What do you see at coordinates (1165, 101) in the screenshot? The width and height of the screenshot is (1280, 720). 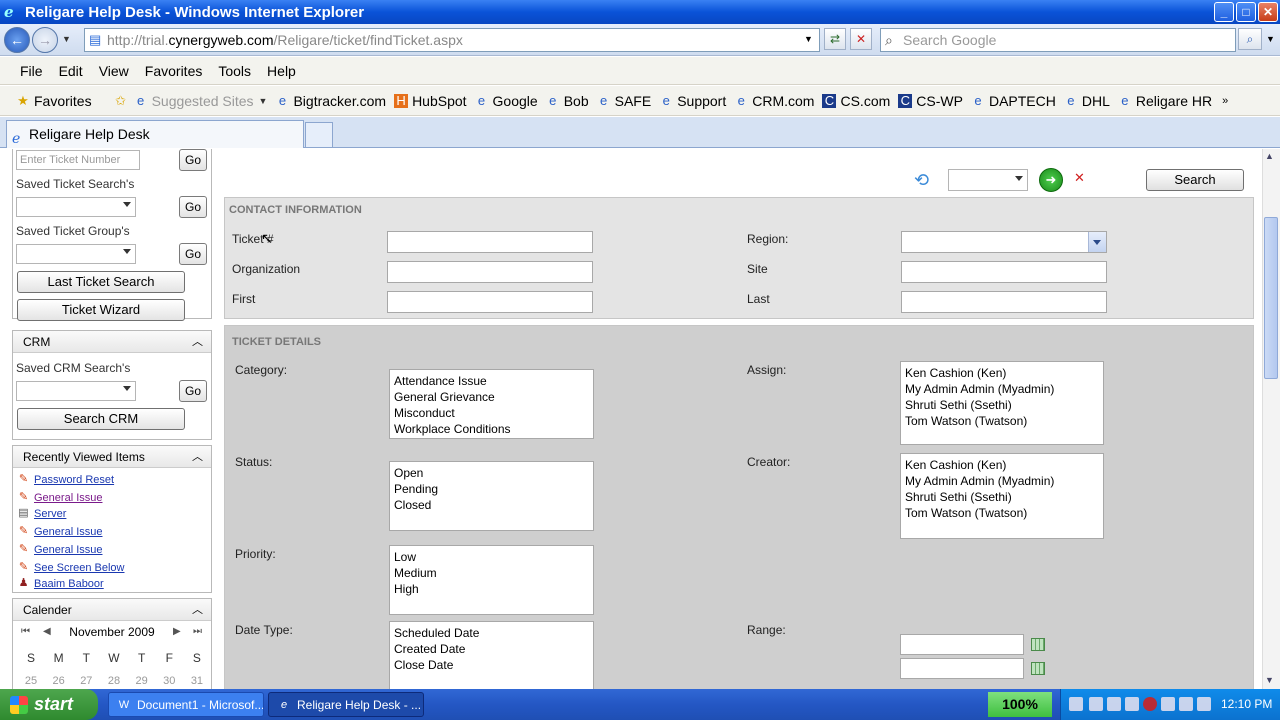 I see `fav-link-religare-hr: e Religare HR` at bounding box center [1165, 101].